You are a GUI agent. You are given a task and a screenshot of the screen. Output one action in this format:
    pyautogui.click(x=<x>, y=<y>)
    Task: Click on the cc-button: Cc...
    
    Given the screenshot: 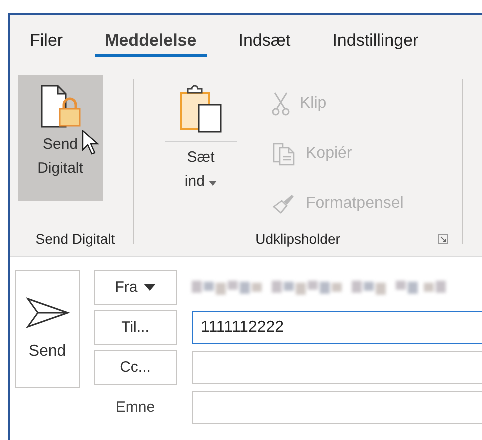 What is the action you would take?
    pyautogui.click(x=135, y=367)
    